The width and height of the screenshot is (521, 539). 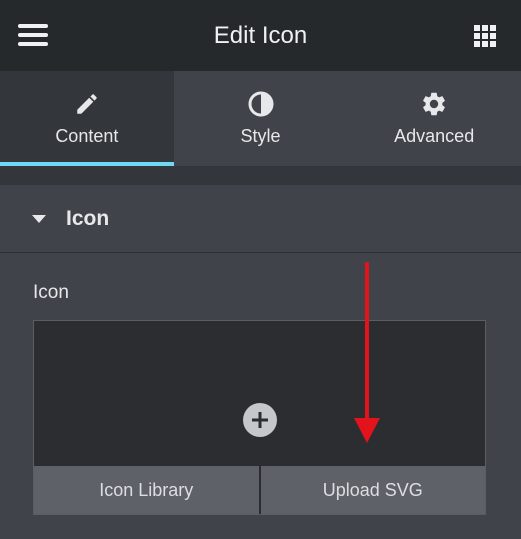 What do you see at coordinates (146, 490) in the screenshot?
I see `icon-library-button: Icon Library` at bounding box center [146, 490].